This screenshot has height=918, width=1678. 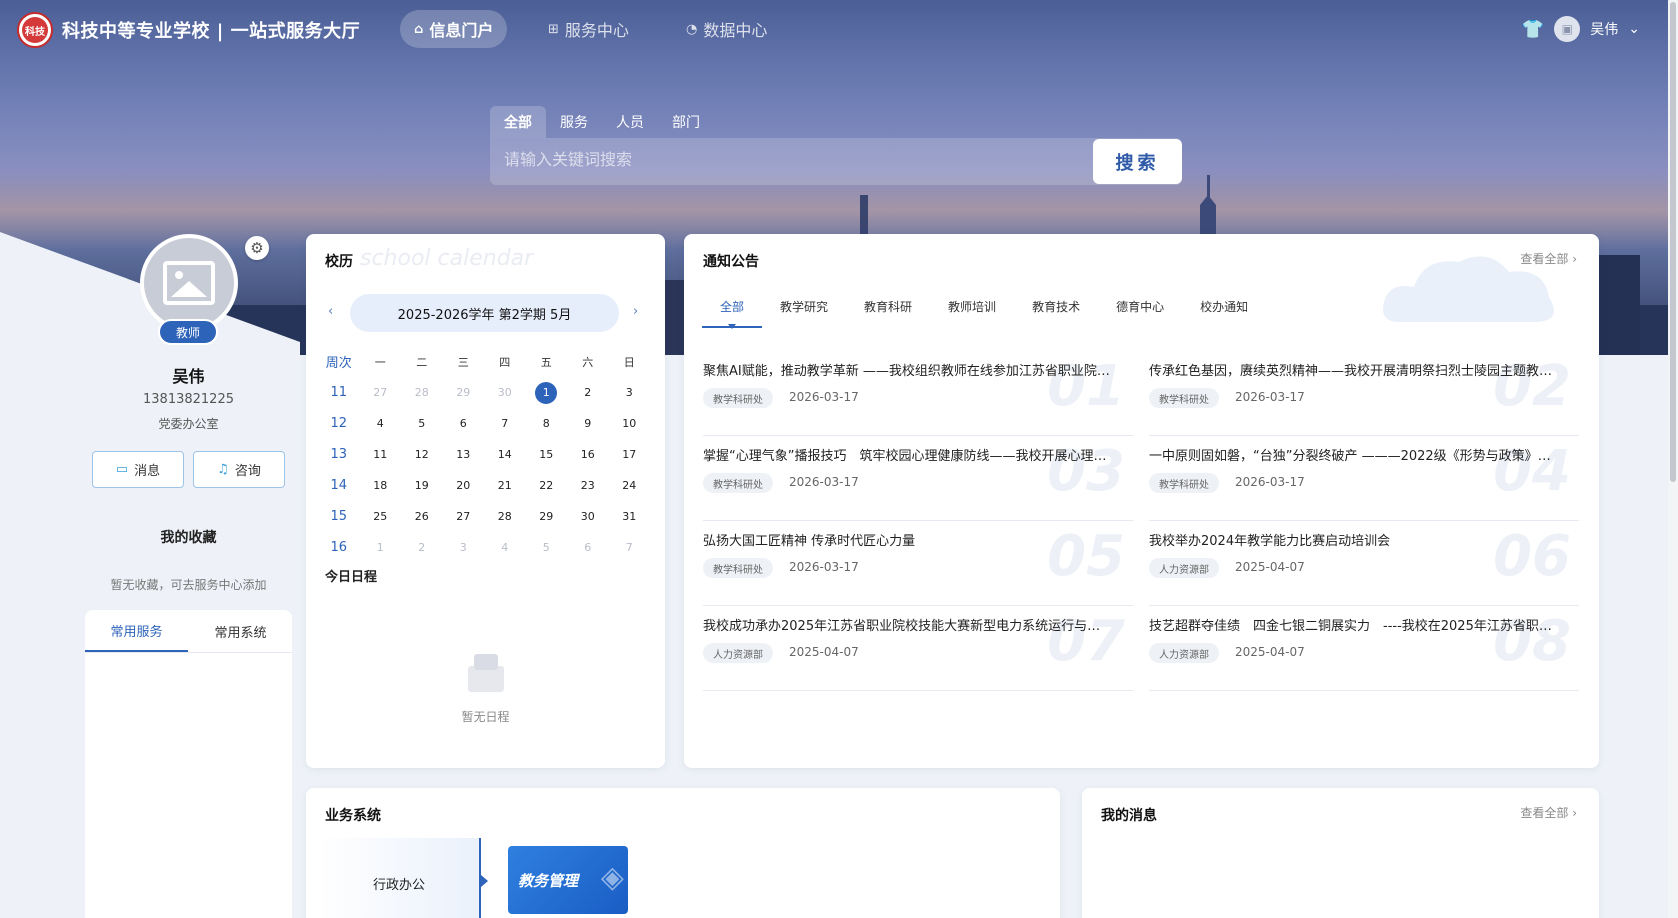 What do you see at coordinates (732, 309) in the screenshot?
I see `notice-tab: 全部` at bounding box center [732, 309].